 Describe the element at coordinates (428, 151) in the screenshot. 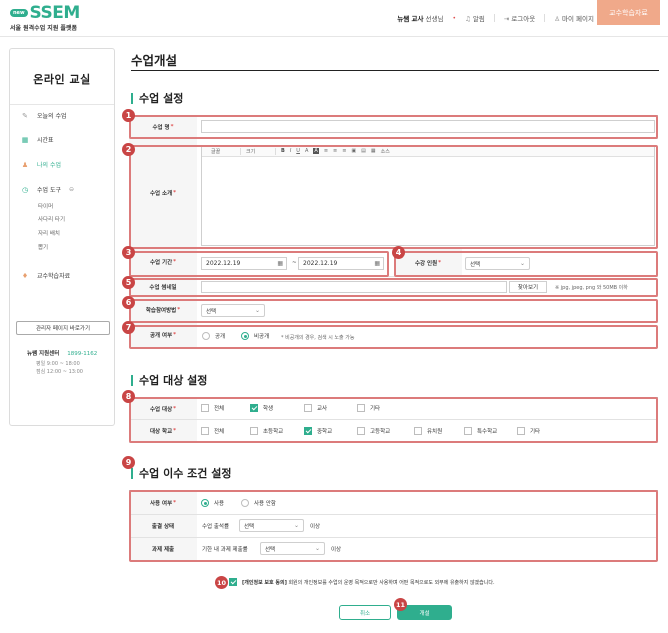

I see `editor-toolbar: 글꼴 크기 B I U A A ≡ ≡ ≡ ▣ ▤ ▦ 소스` at that location.